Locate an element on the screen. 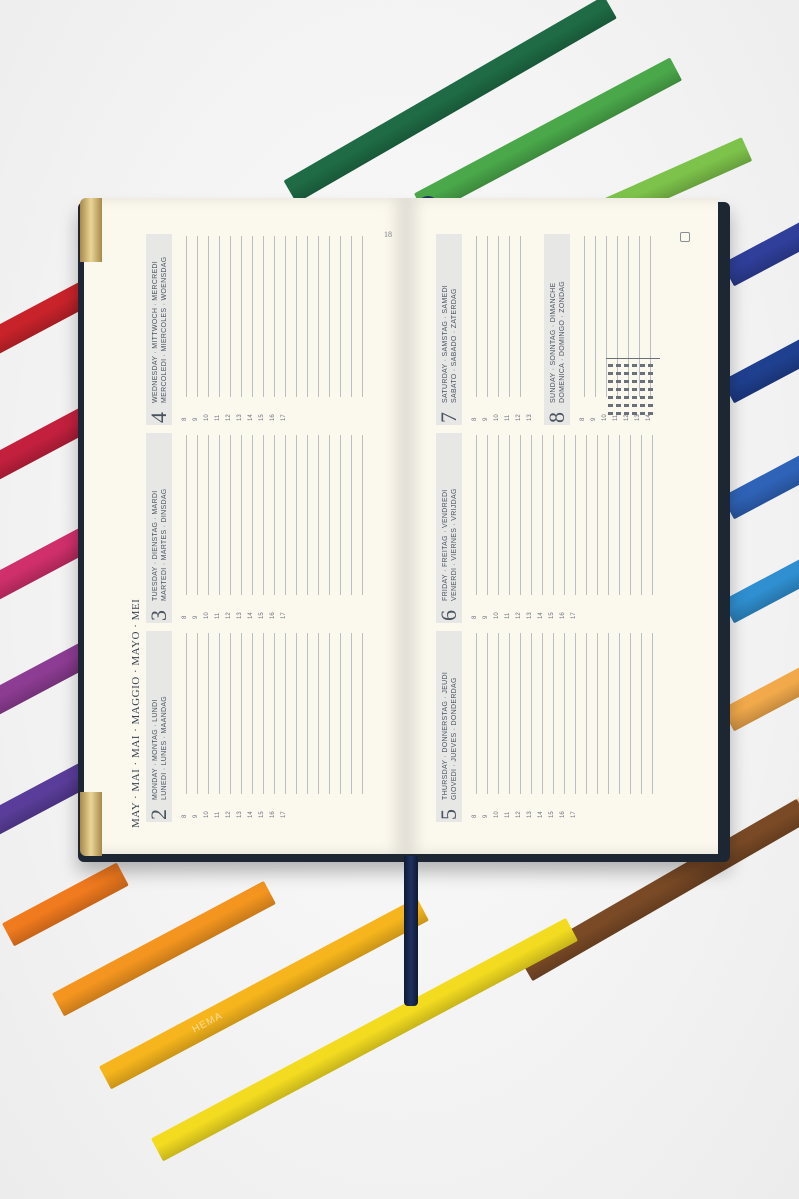 The height and width of the screenshot is (1199, 799). bookmark-ribbon is located at coordinates (411, 931).